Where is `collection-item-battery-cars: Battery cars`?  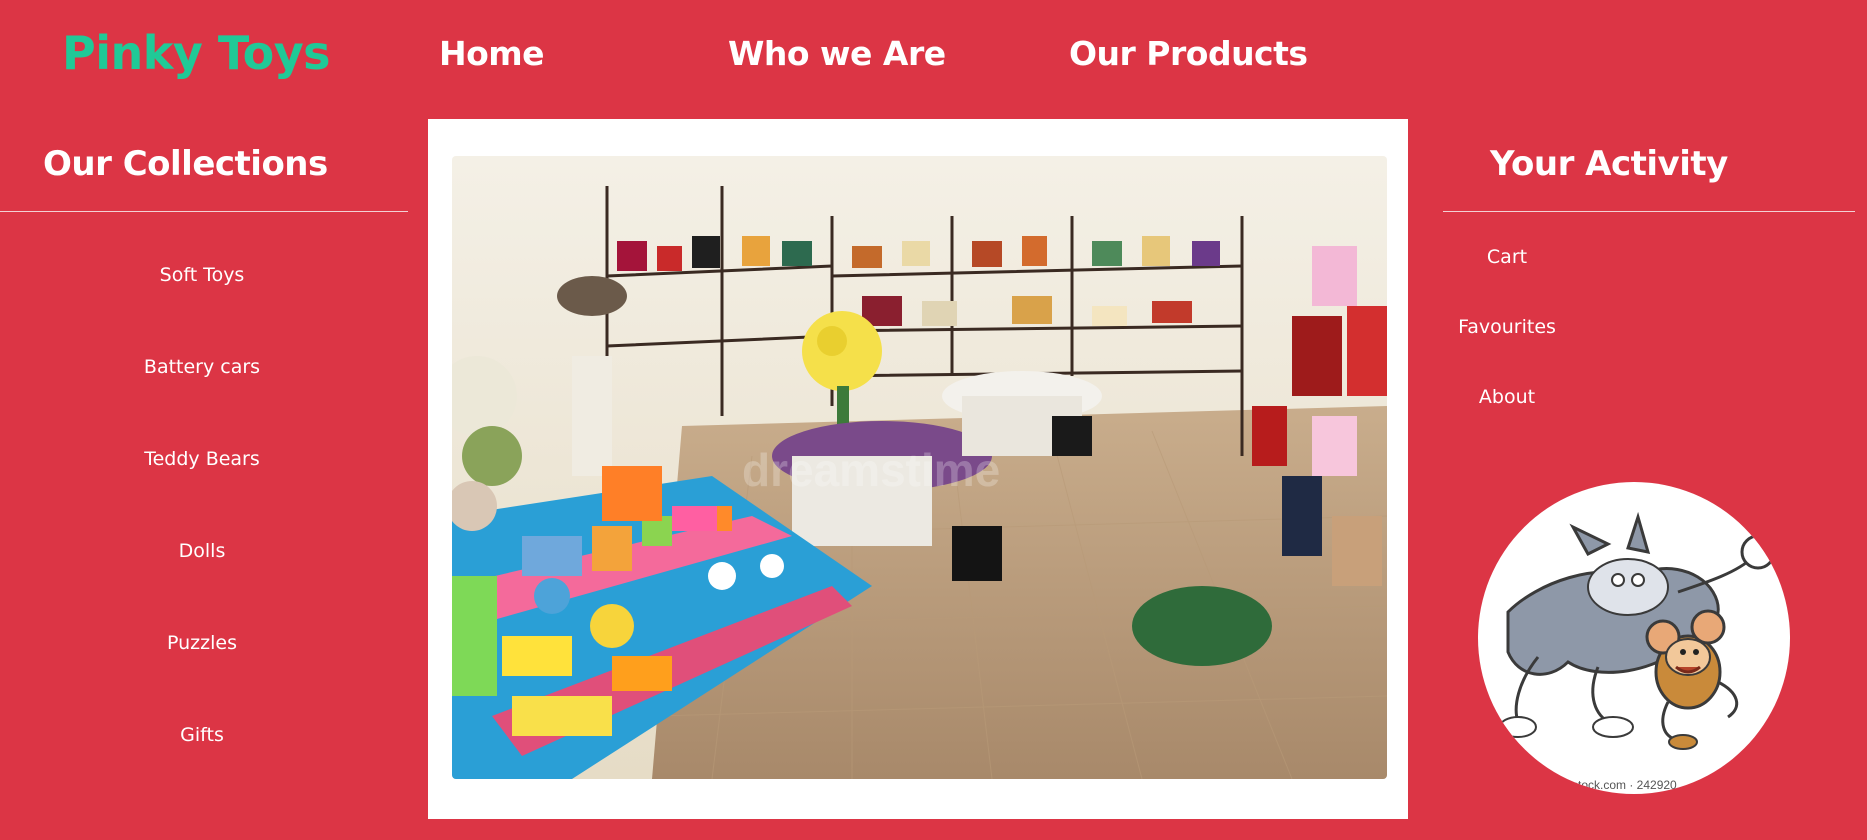
collection-item-battery-cars: Battery cars is located at coordinates (202, 367).